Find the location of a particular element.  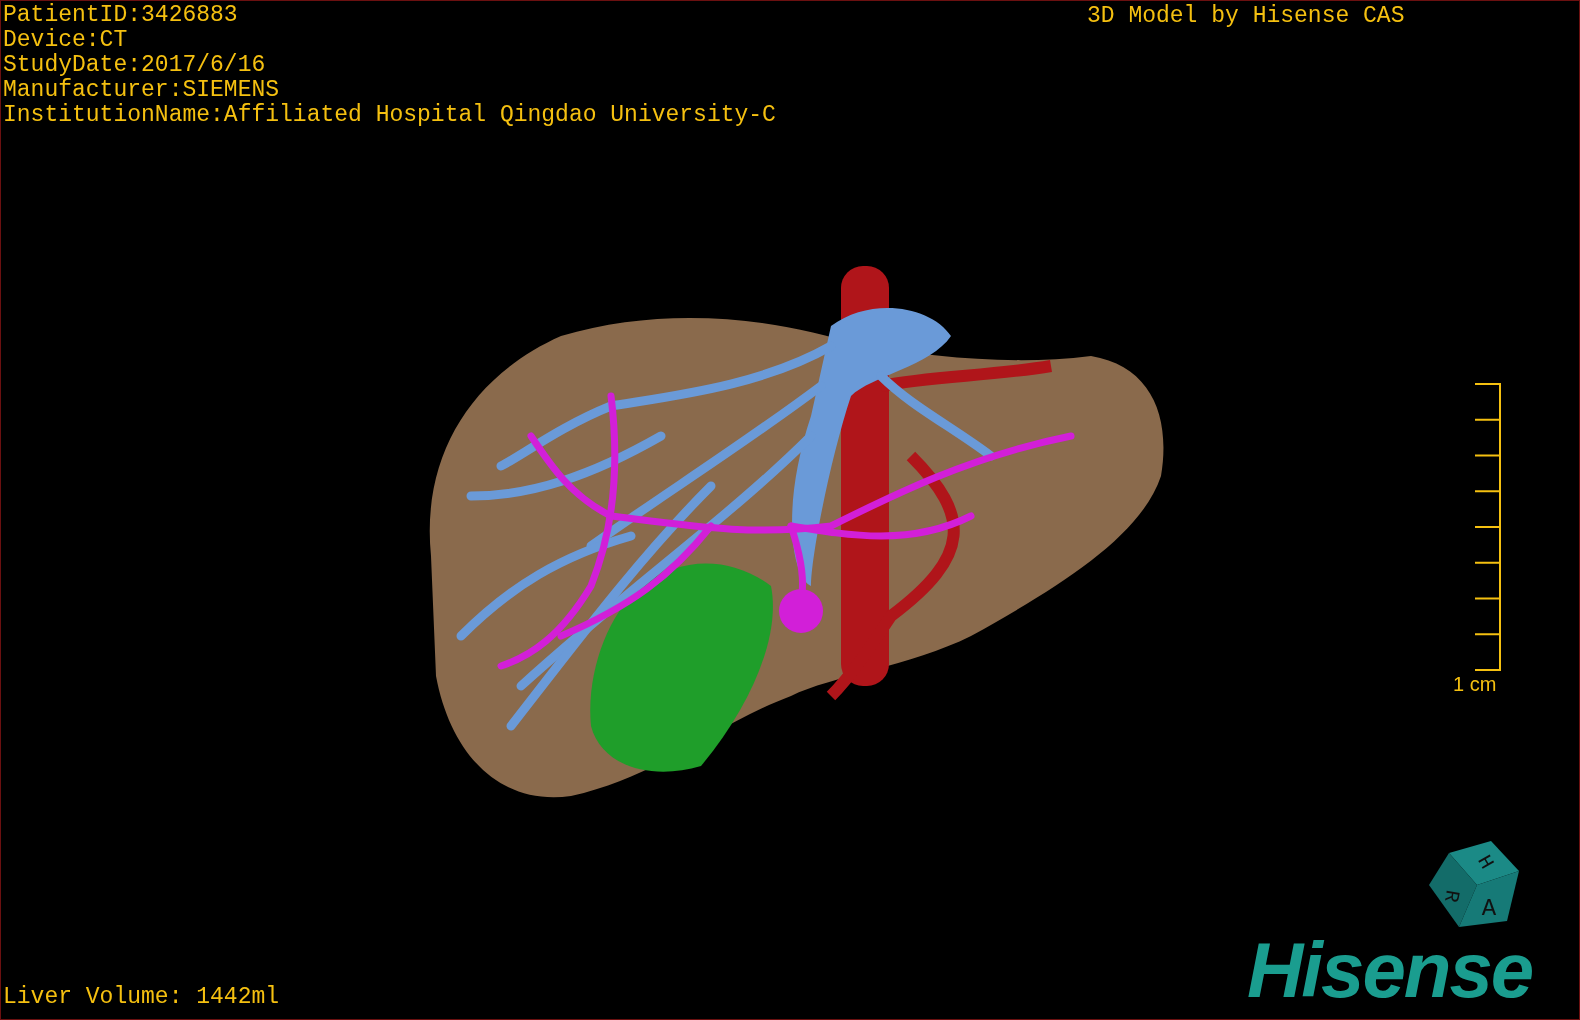

info-text: PatientID:3426883 is located at coordinates (121, 15).